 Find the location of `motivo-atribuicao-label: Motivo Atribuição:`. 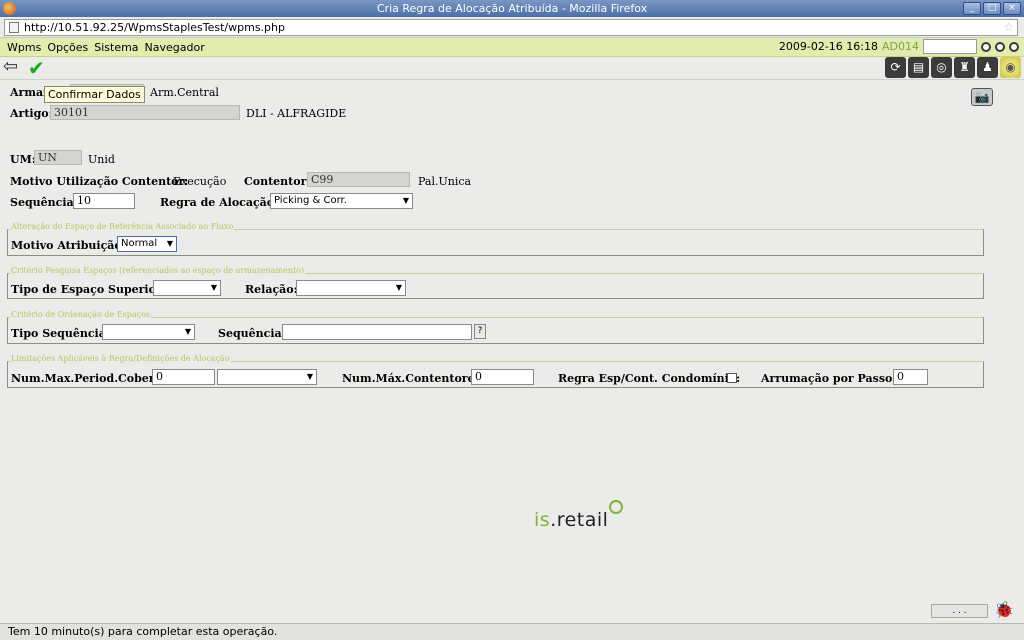

motivo-atribuicao-label: Motivo Atribuição: is located at coordinates (68, 245).